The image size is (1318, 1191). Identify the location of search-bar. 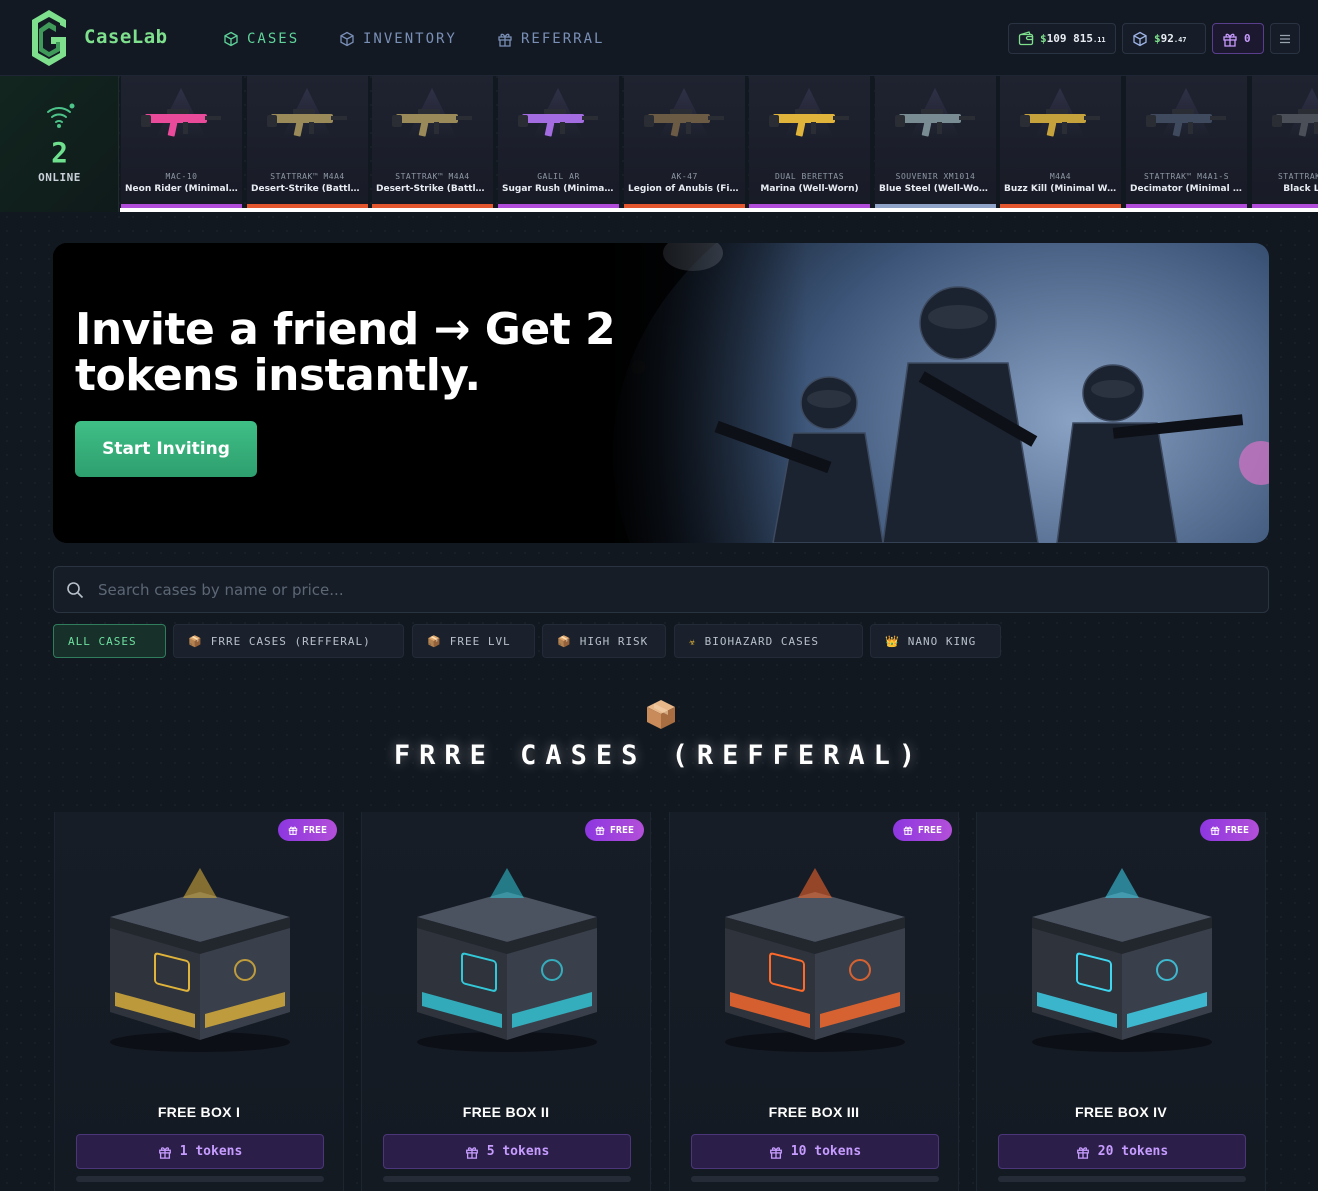
(661, 589).